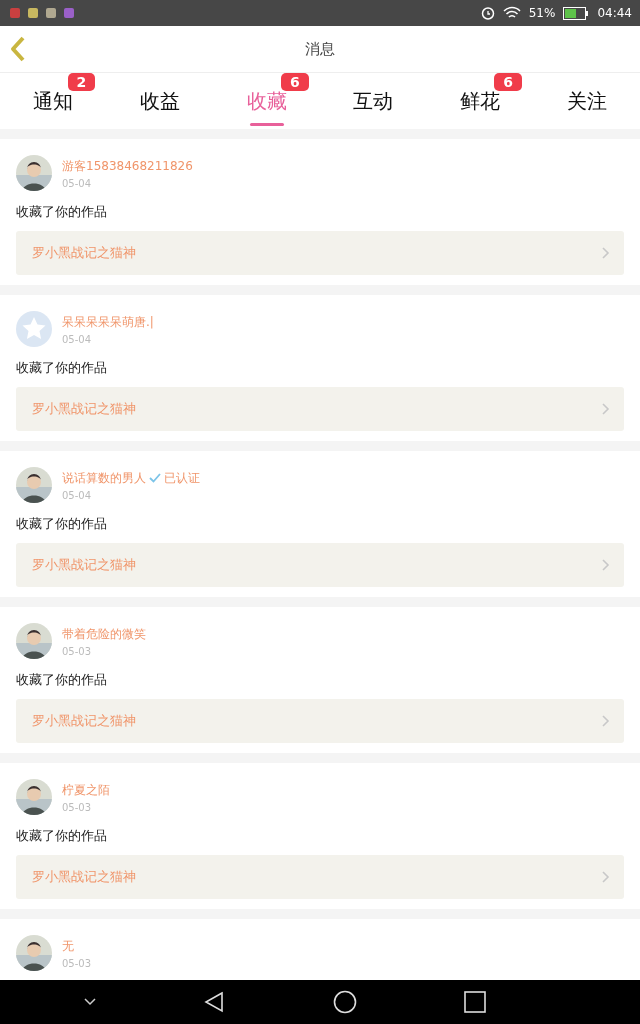  What do you see at coordinates (104, 634) in the screenshot?
I see `user-name: 带着危险的微笑` at bounding box center [104, 634].